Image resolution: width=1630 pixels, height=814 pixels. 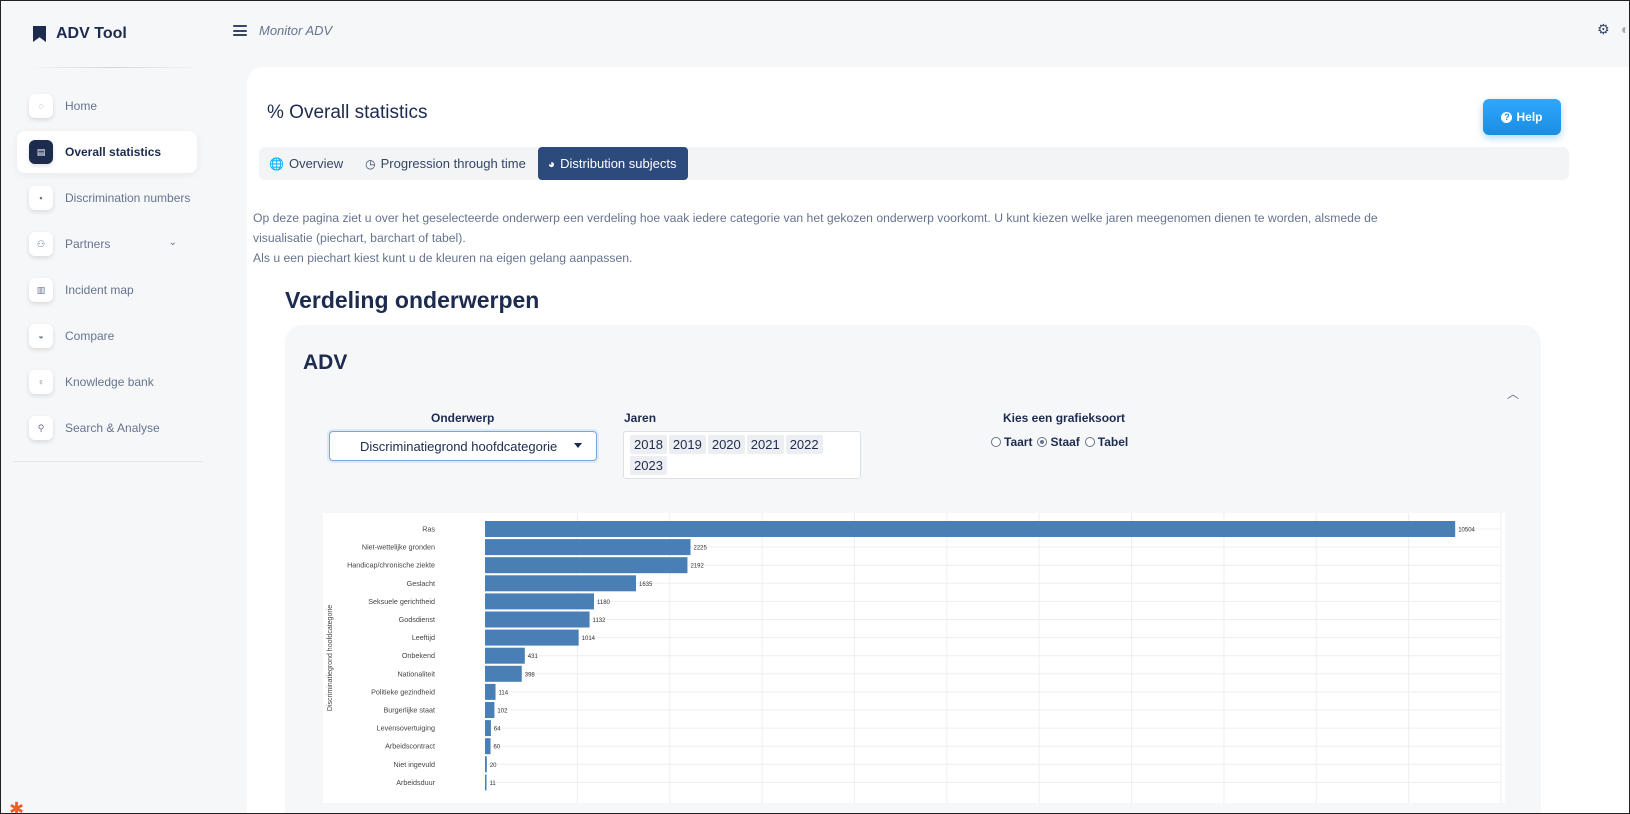 I want to click on bar-burgerlijke-staat, so click(x=490, y=710).